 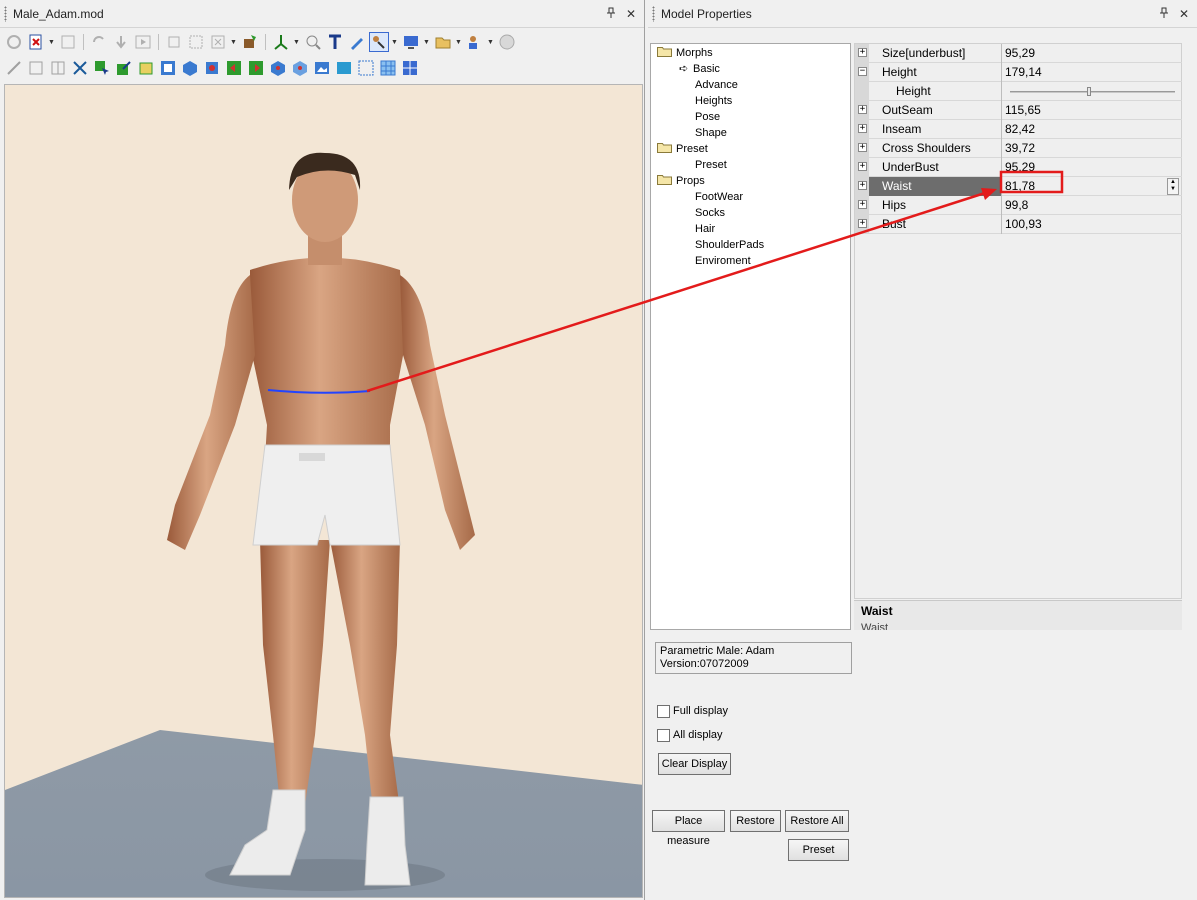 I want to click on property-row-waist: + Waist 81,78 ▲ ▼, so click(x=1018, y=186).